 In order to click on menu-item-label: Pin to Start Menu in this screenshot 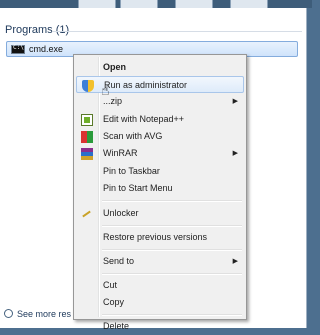, I will do `click(138, 188)`.